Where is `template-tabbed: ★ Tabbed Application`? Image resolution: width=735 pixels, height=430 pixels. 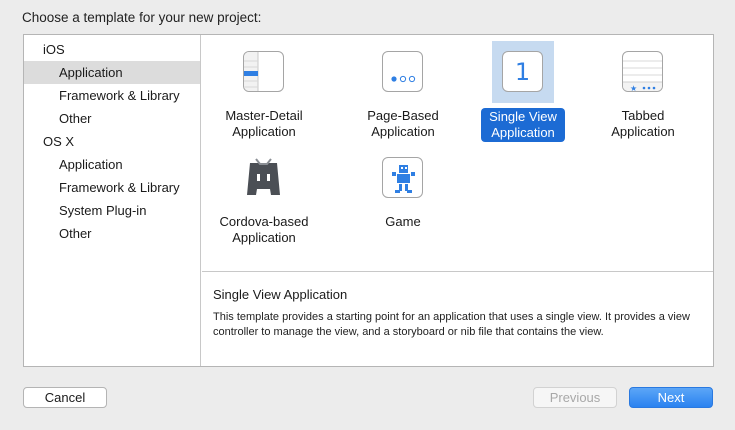
template-tabbed: ★ Tabbed Application is located at coordinates (643, 91).